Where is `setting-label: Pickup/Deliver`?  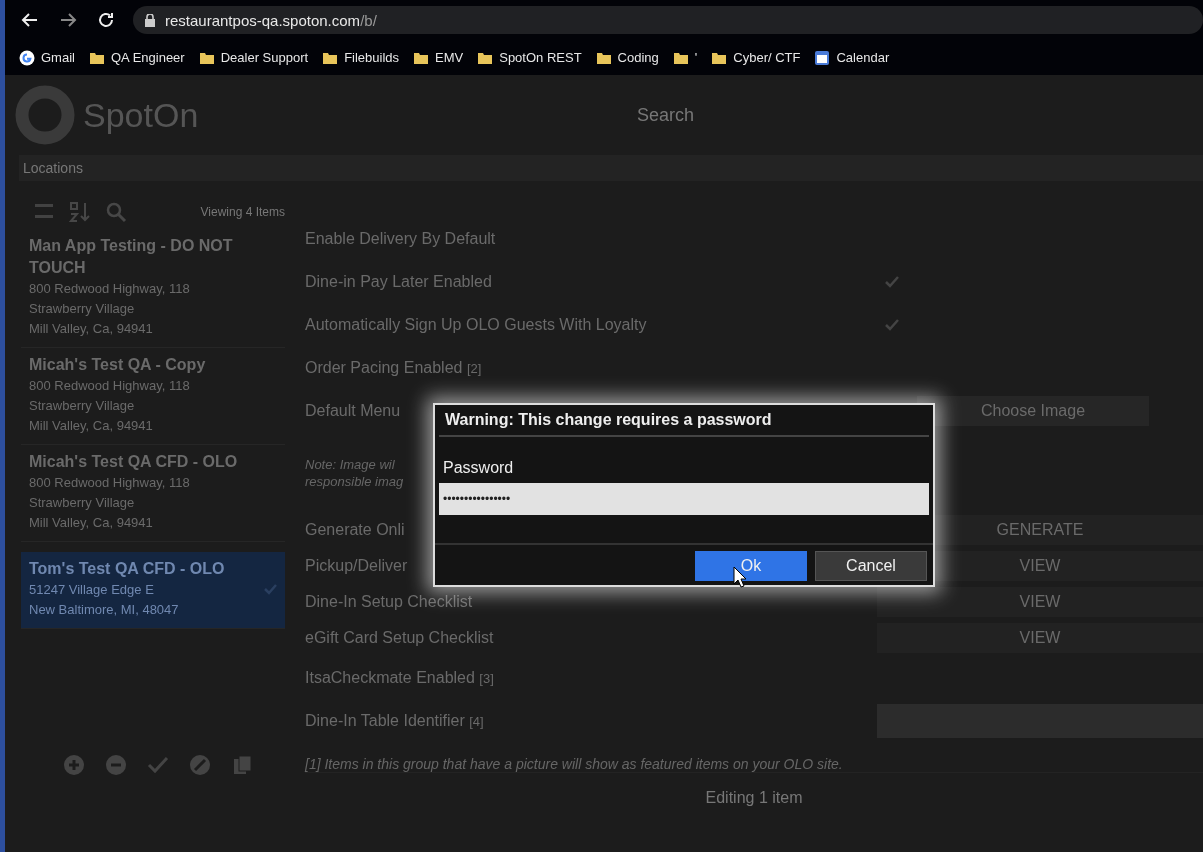
setting-label: Pickup/Deliver is located at coordinates (356, 565).